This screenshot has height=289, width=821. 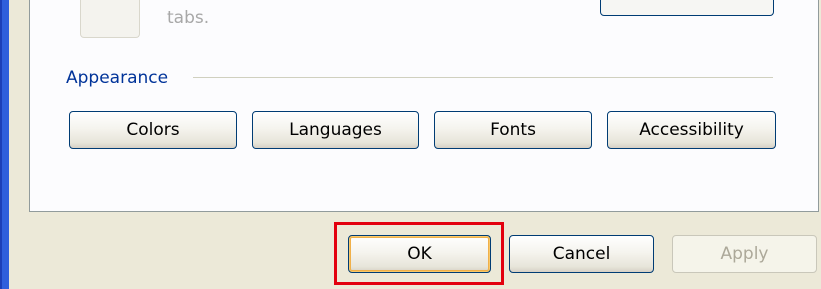 I want to click on appearance-group-divider, so click(x=483, y=77).